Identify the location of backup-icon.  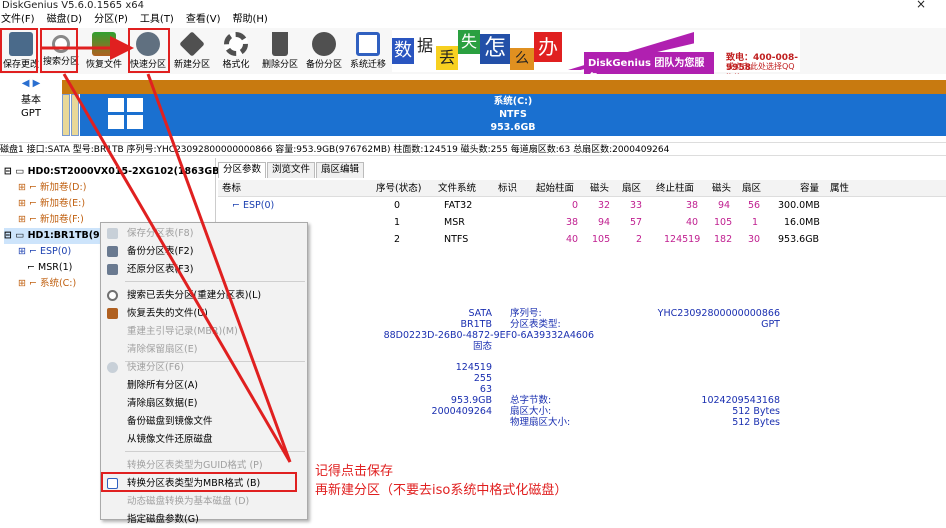
(112, 251).